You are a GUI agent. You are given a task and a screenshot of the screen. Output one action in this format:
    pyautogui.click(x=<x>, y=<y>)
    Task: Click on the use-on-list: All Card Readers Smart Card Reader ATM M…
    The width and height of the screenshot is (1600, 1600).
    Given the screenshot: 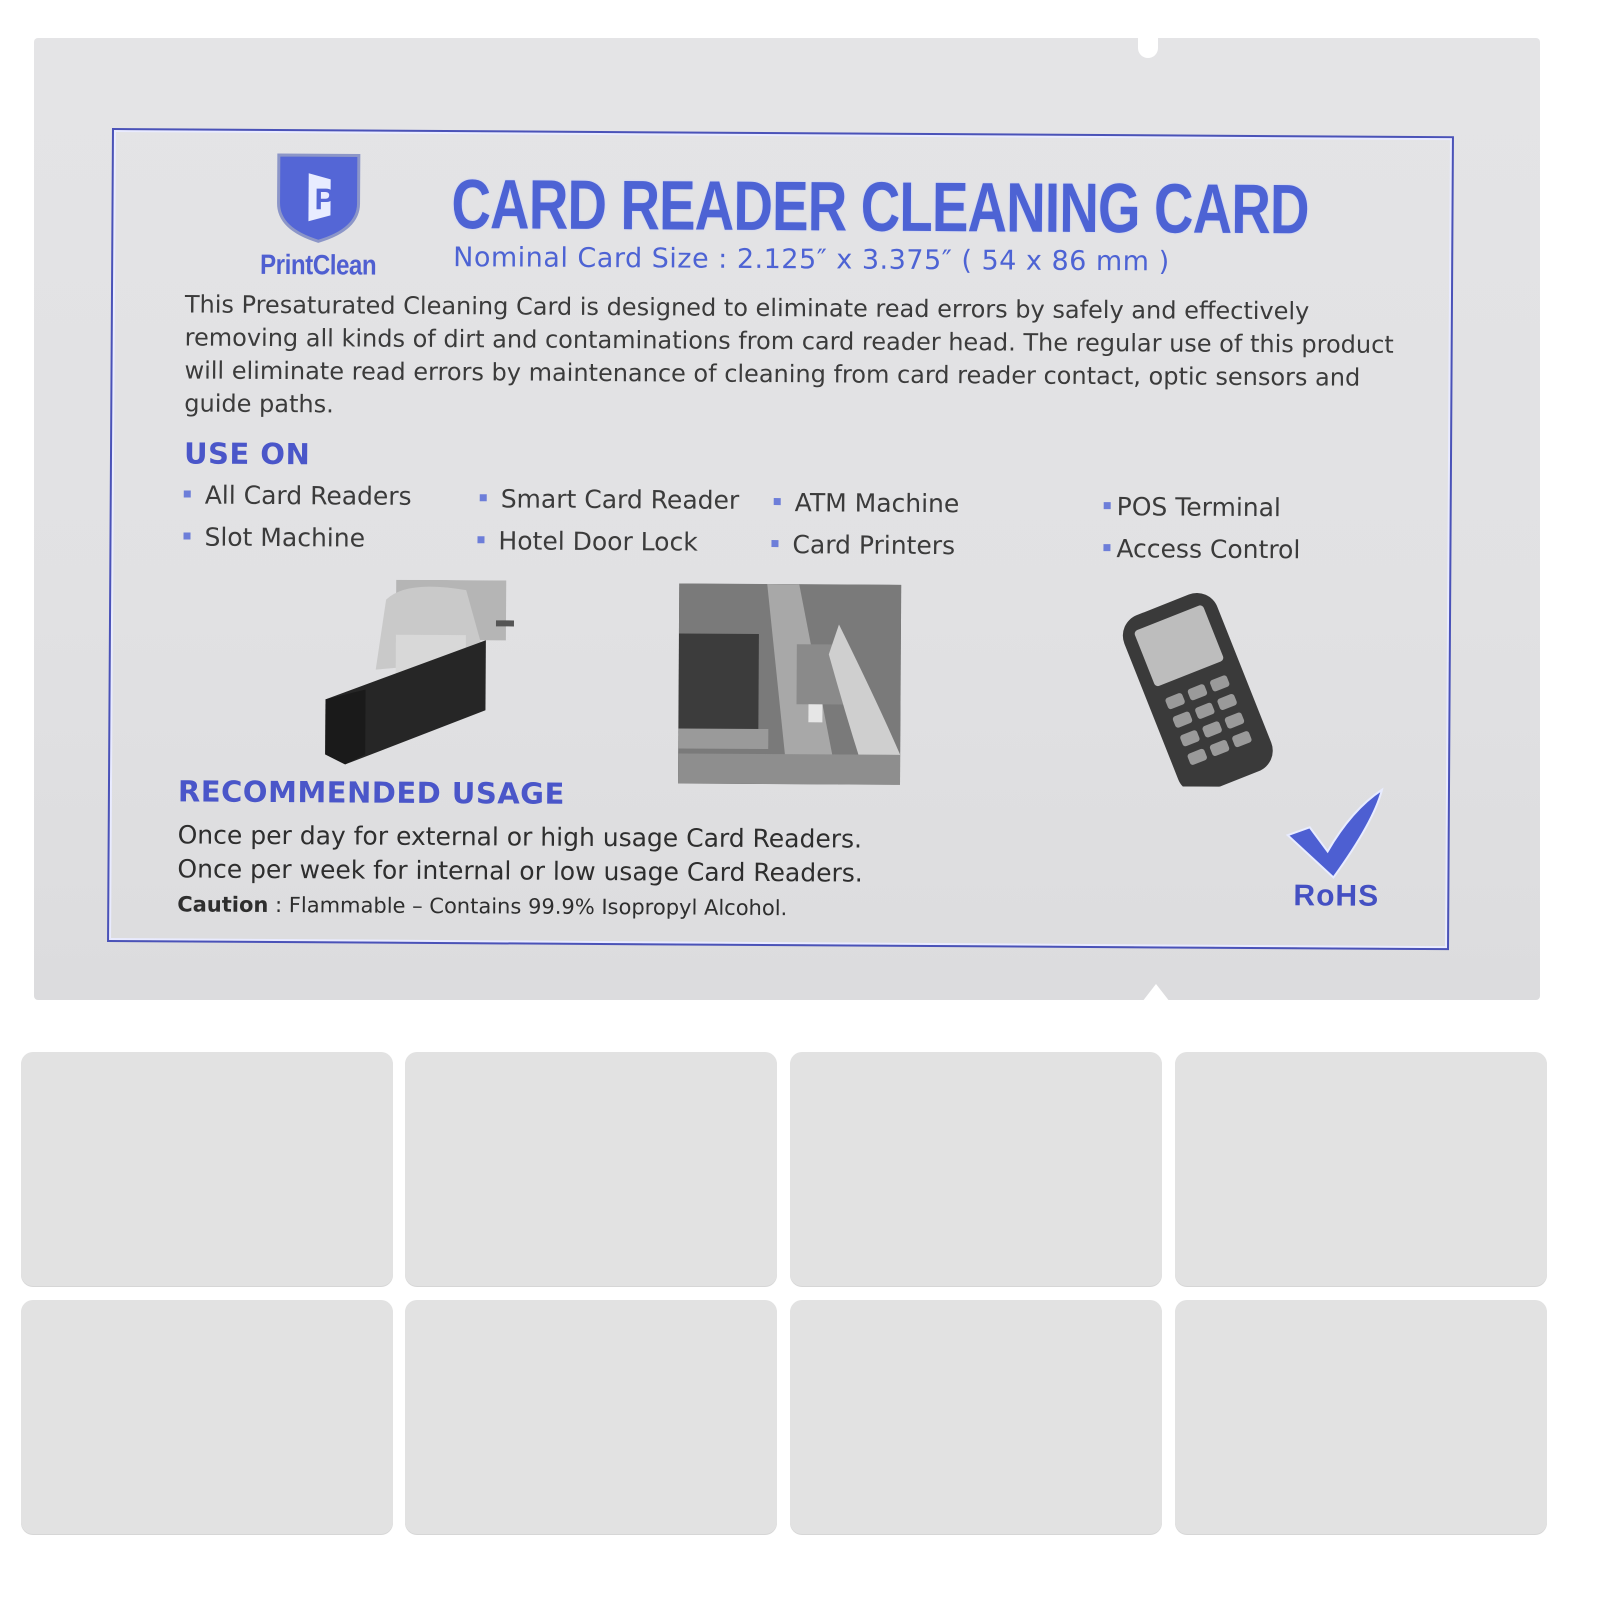 What is the action you would take?
    pyautogui.click(x=783, y=528)
    